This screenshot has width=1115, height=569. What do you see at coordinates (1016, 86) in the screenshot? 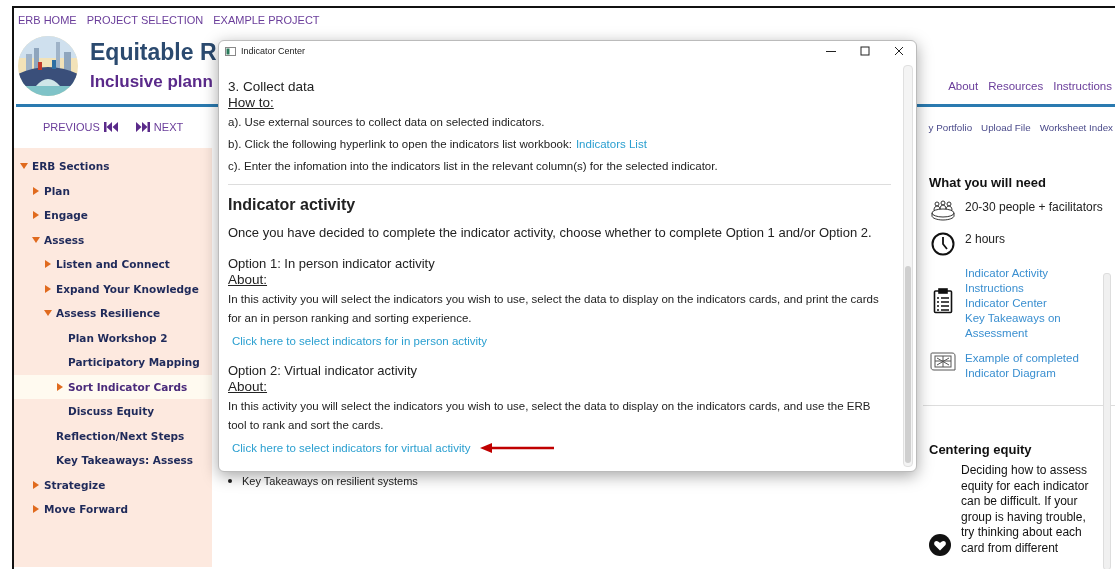
I see `header-link: Resources` at bounding box center [1016, 86].